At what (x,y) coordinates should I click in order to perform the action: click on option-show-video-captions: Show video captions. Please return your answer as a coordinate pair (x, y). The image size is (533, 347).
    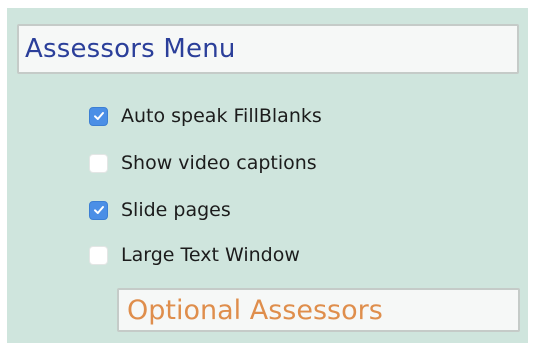
    Looking at the image, I should click on (203, 163).